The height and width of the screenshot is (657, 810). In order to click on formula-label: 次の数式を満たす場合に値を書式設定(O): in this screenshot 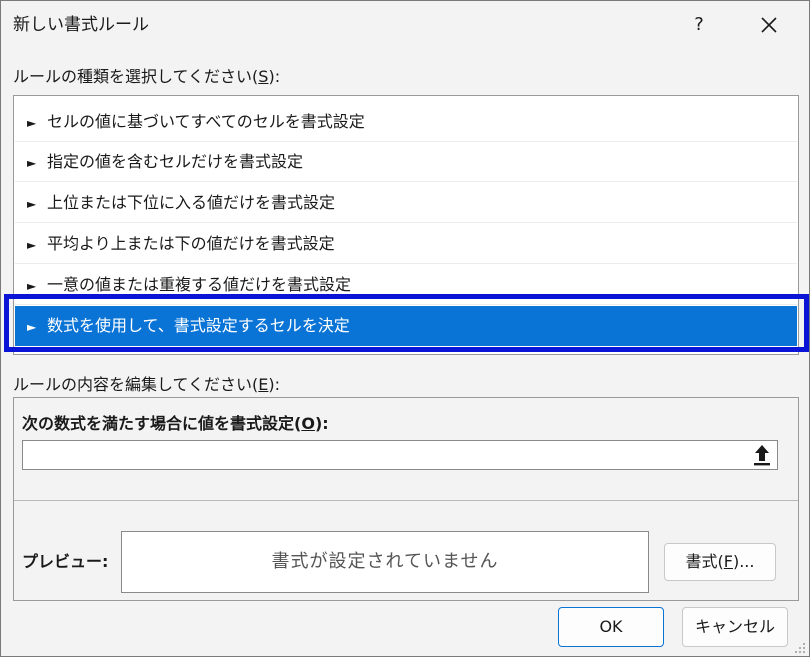, I will do `click(175, 424)`.